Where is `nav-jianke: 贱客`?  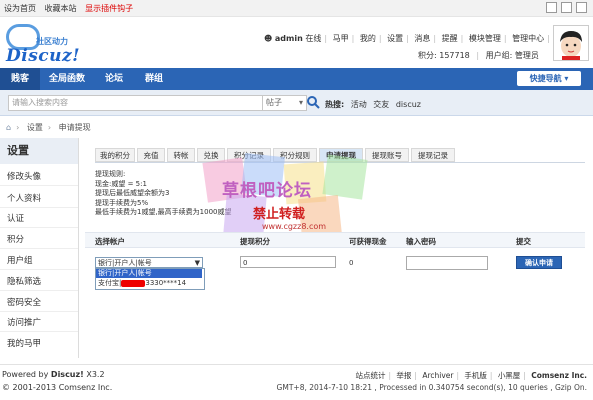 nav-jianke: 贱客 is located at coordinates (20, 79).